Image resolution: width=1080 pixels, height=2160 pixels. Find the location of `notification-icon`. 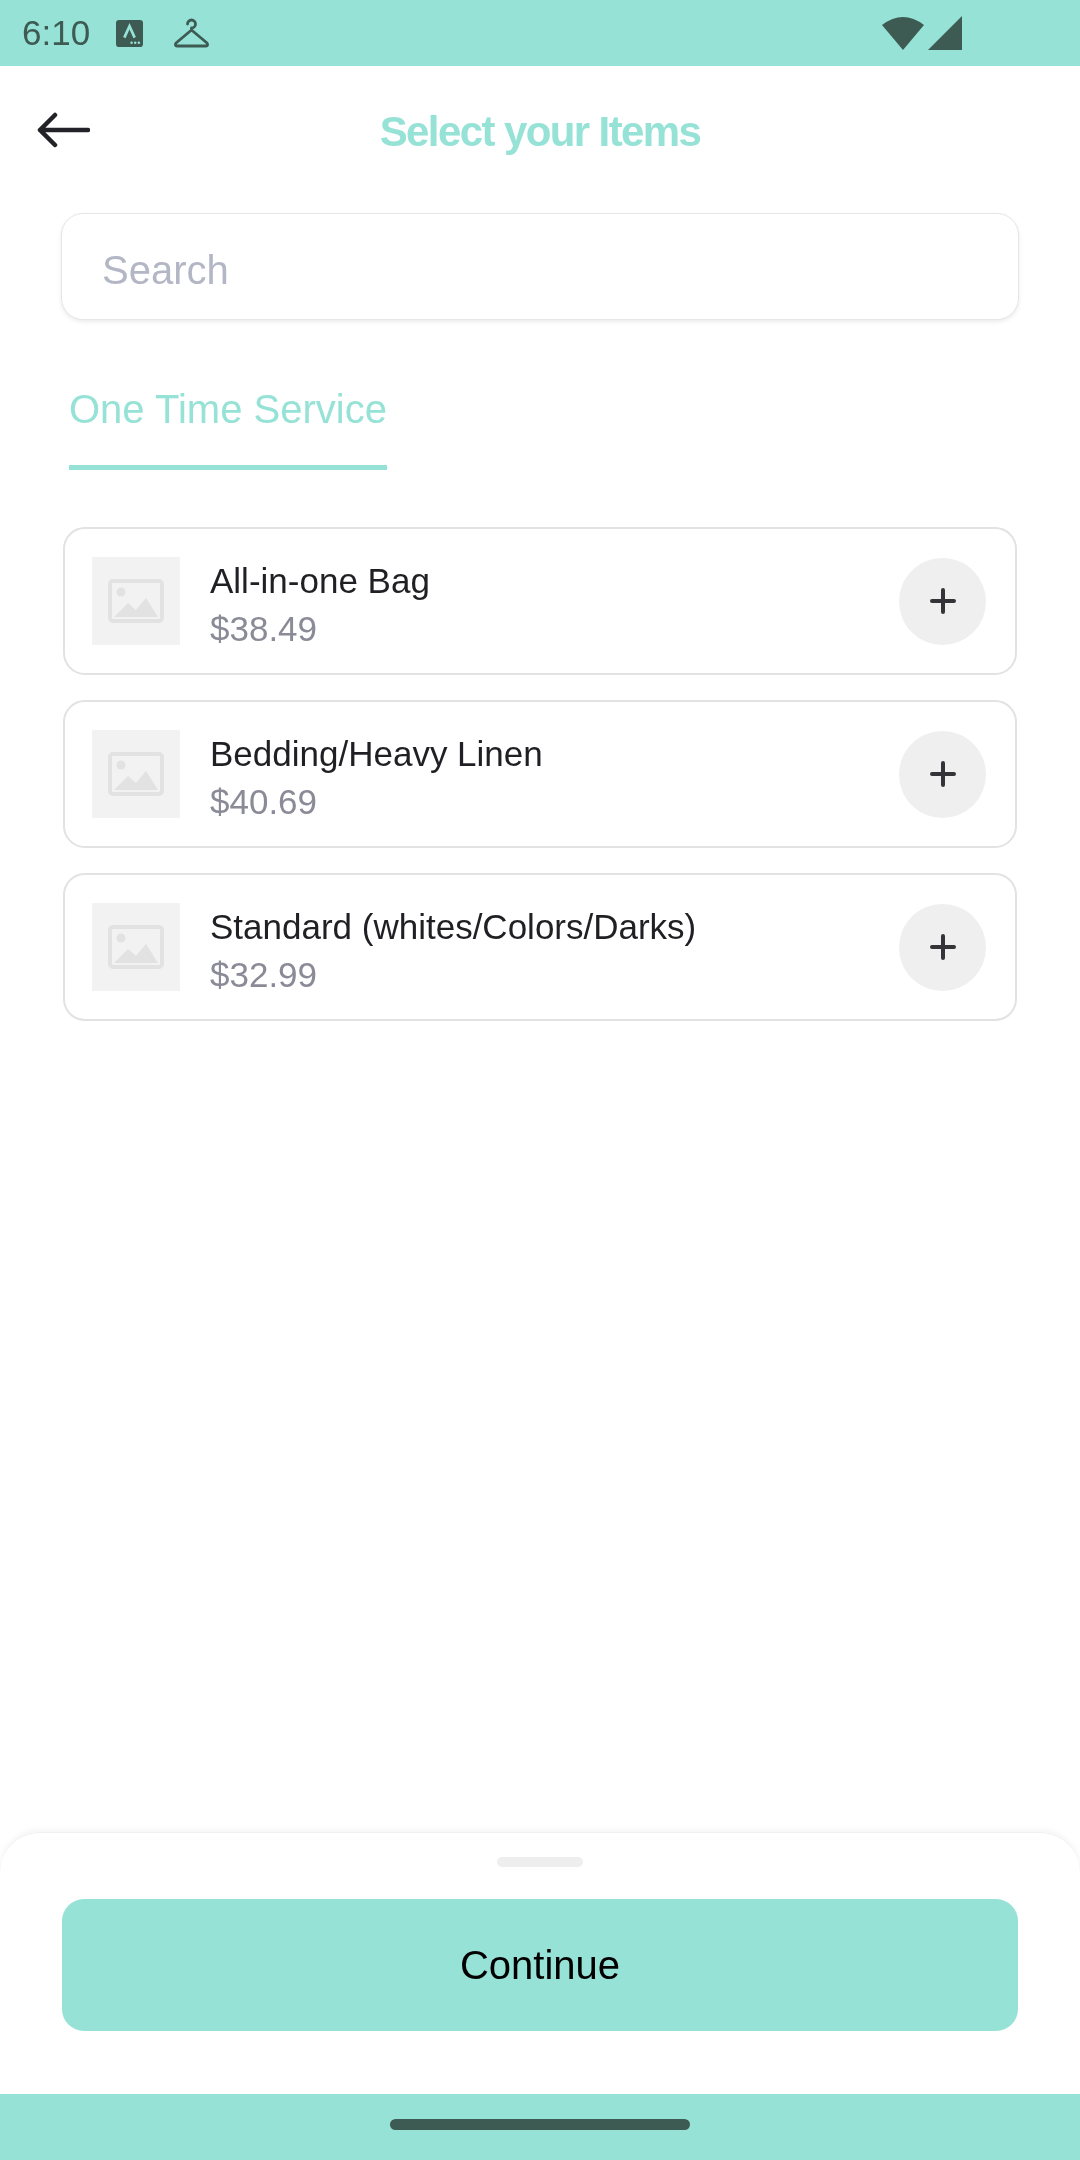

notification-icon is located at coordinates (130, 33).